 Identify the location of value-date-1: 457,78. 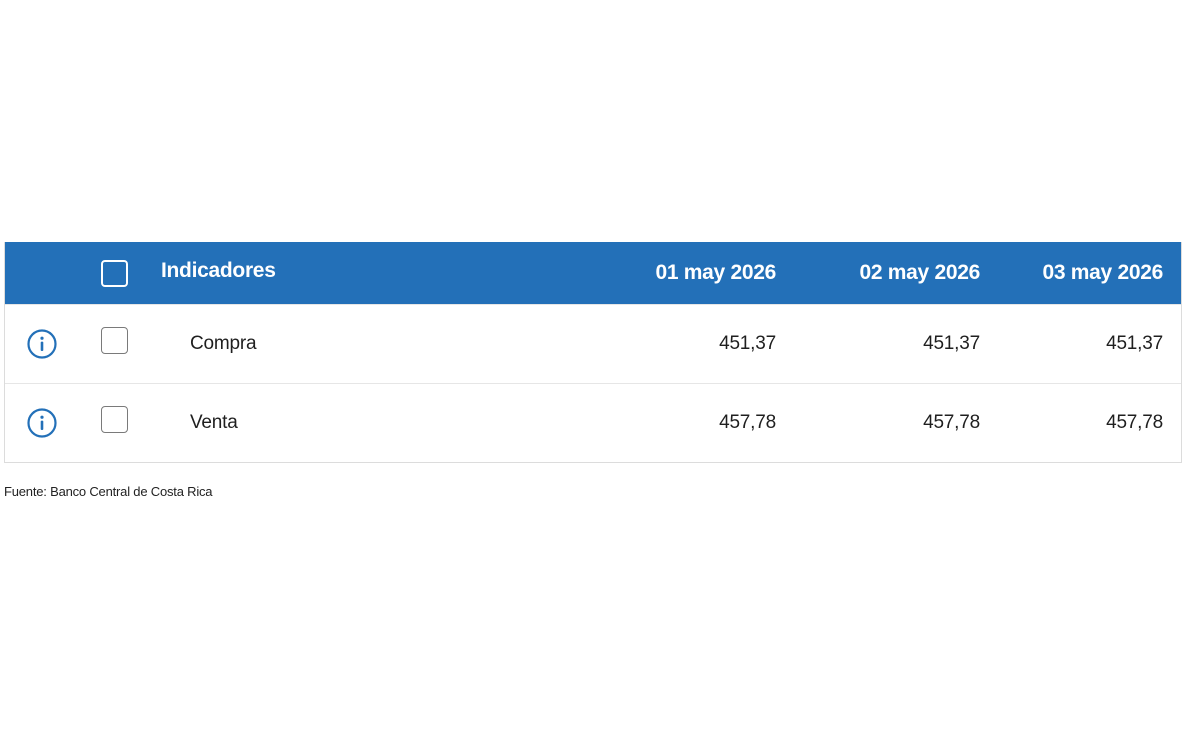
(747, 422).